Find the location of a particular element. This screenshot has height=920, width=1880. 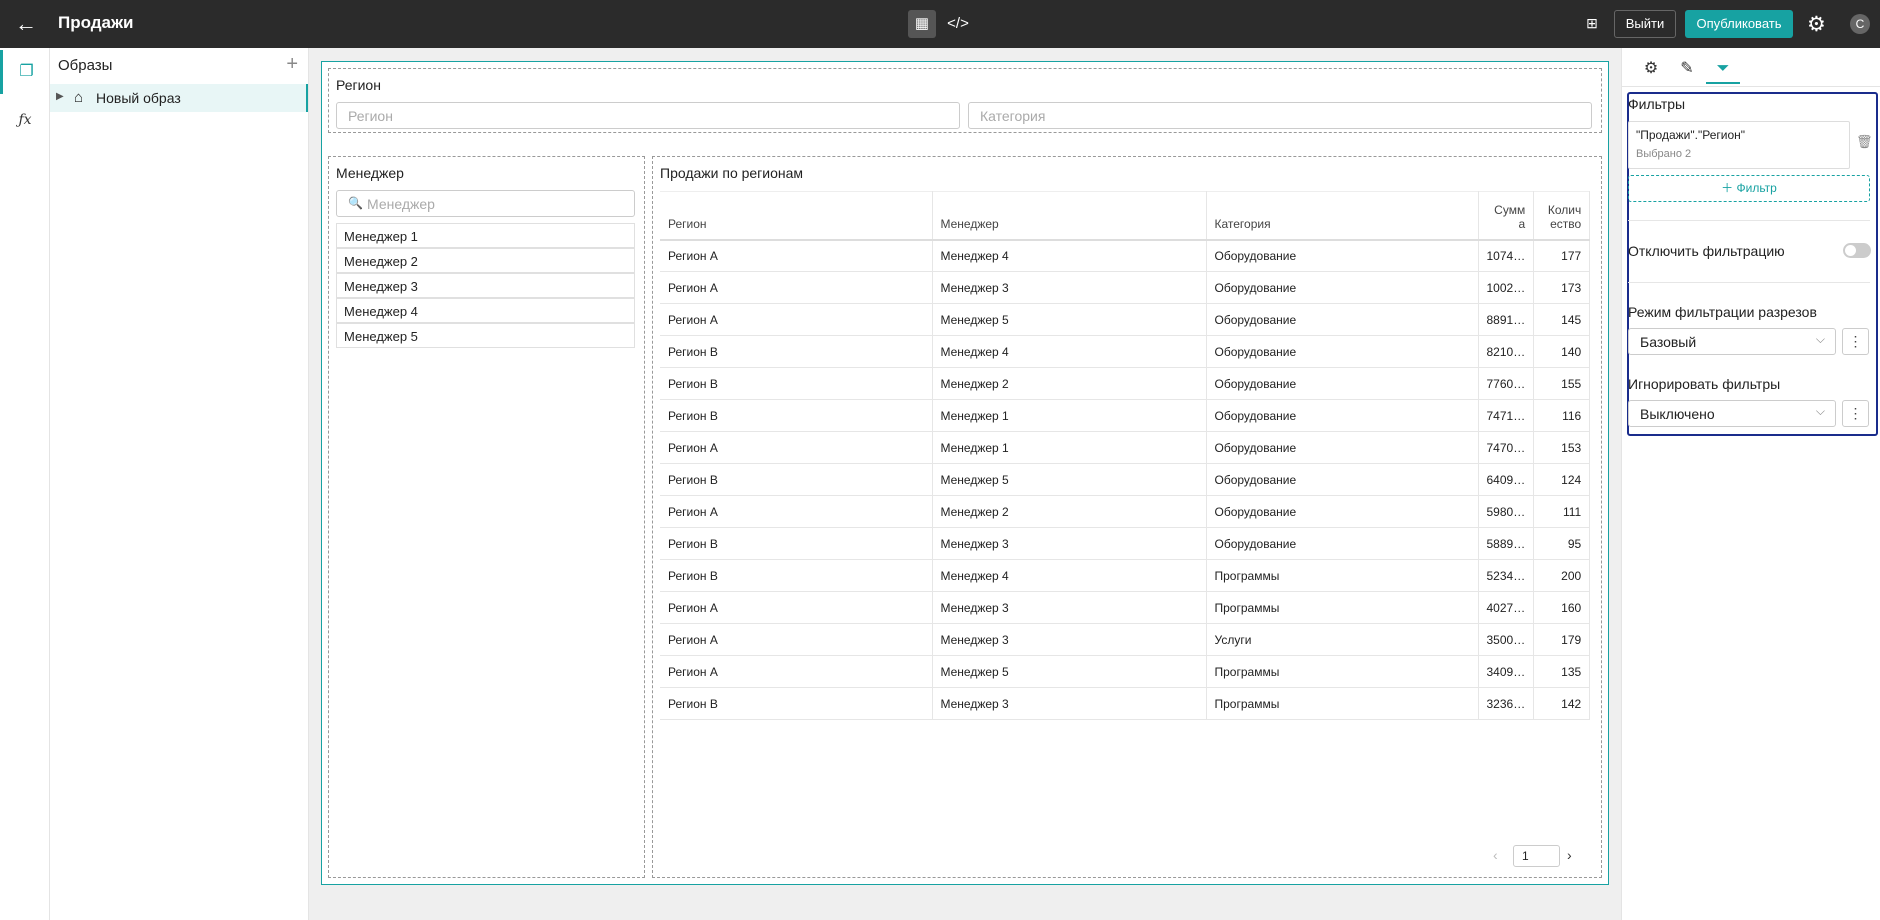

pagination: ‹ 1 › is located at coordinates (1538, 856).